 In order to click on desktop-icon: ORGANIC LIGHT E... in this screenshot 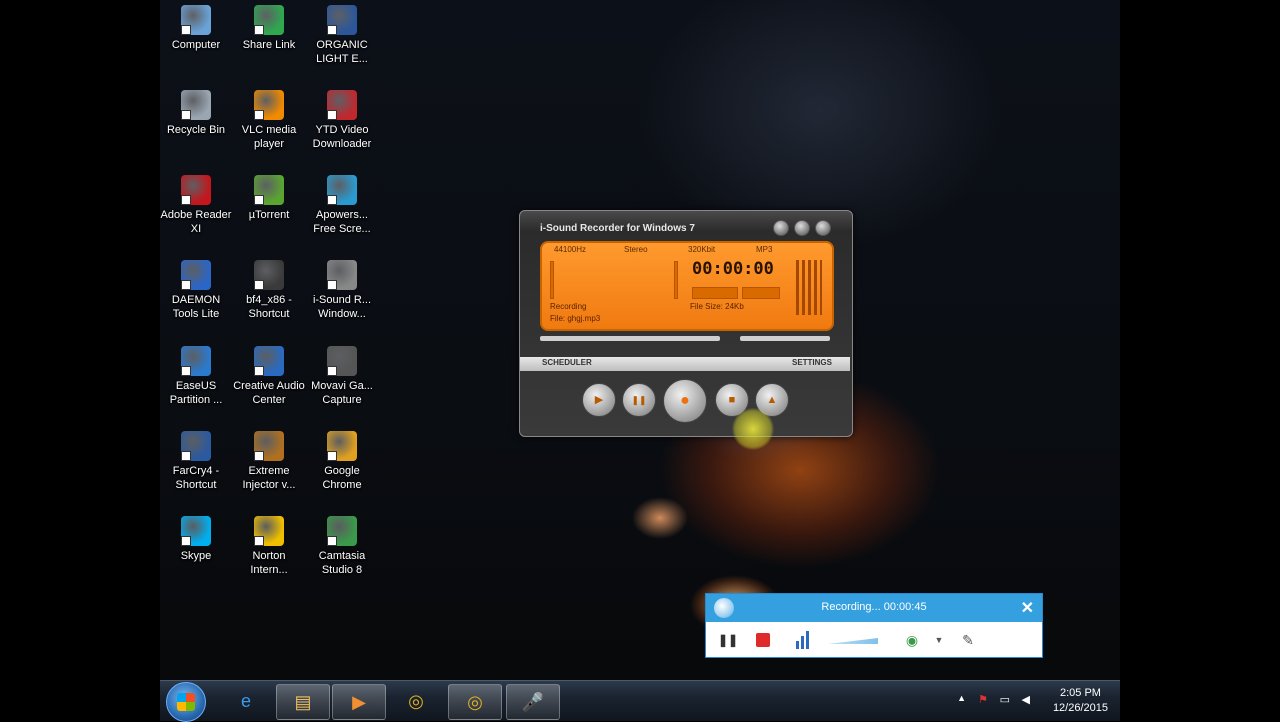, I will do `click(342, 35)`.